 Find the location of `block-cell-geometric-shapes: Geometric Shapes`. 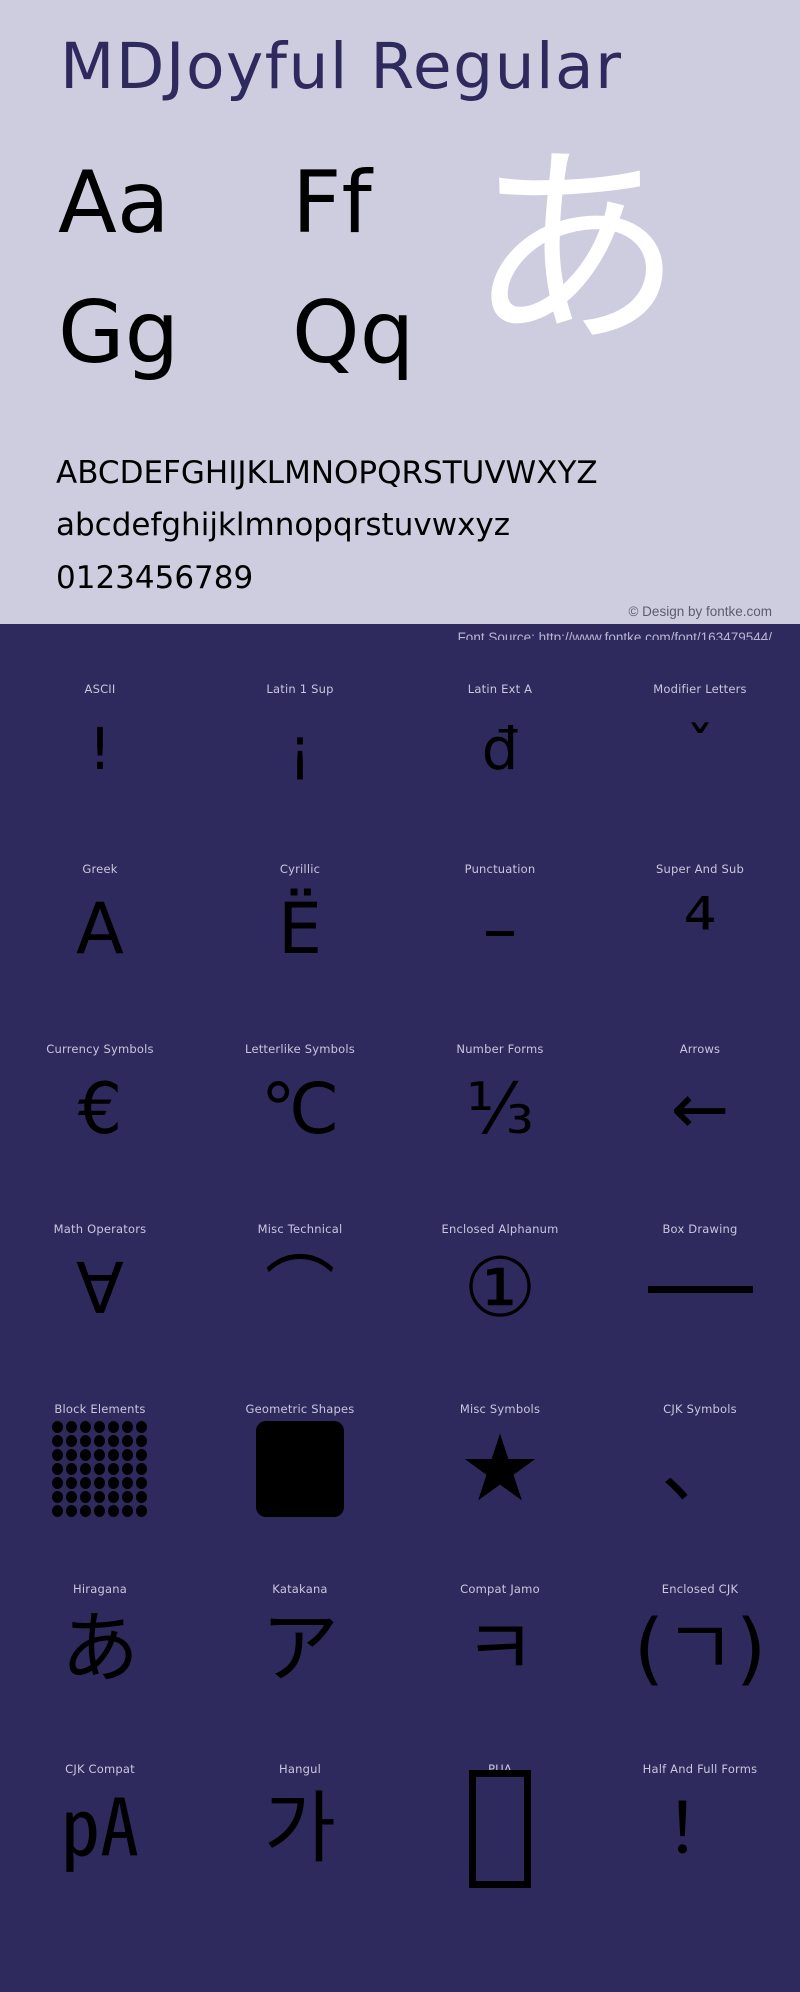

block-cell-geometric-shapes: Geometric Shapes is located at coordinates (300, 1450).